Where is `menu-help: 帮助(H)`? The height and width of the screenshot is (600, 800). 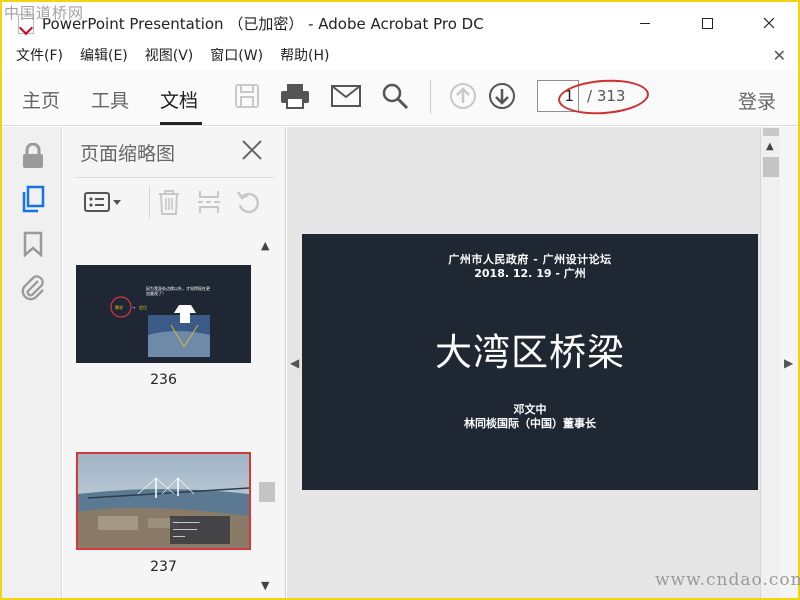
menu-help: 帮助(H) is located at coordinates (304, 55).